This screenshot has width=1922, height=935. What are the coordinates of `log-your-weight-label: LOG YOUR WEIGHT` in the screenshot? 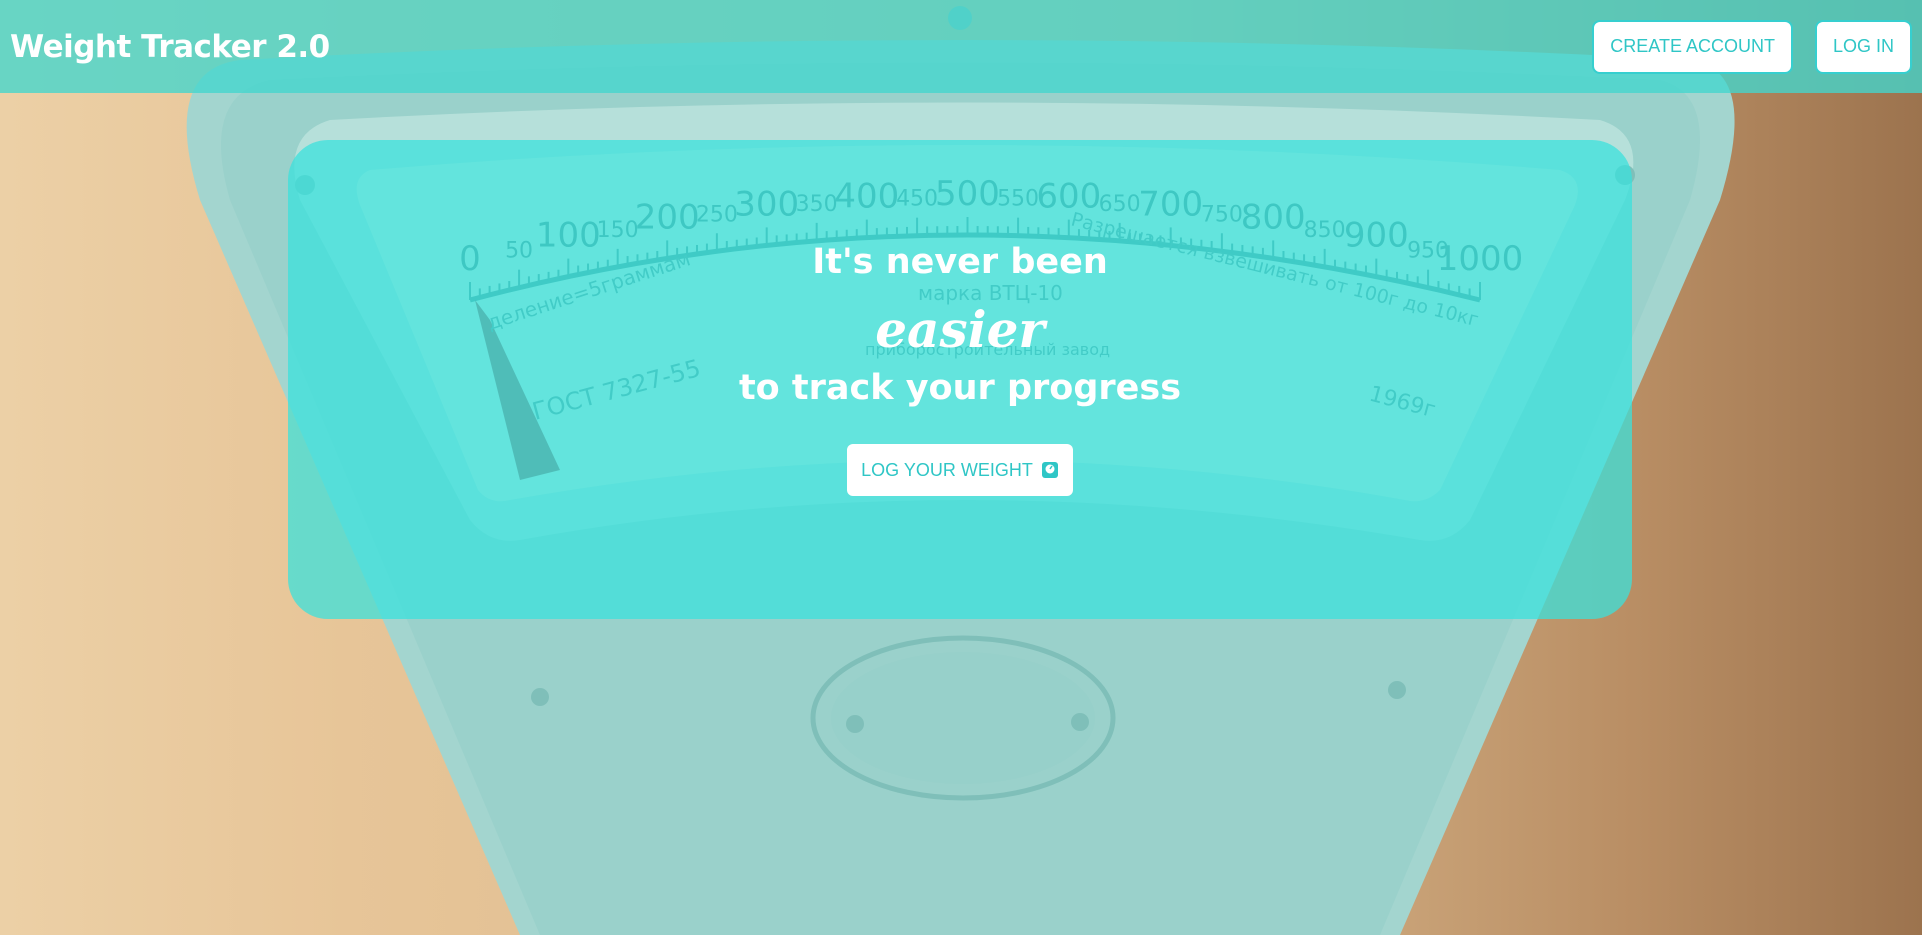 It's located at (947, 469).